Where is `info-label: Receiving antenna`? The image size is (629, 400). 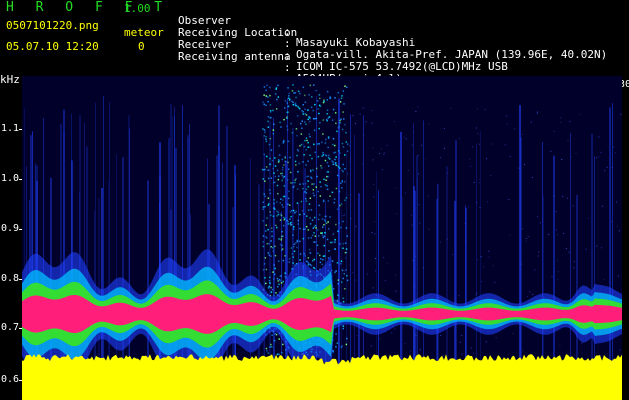
info-label: Receiving antenna is located at coordinates (234, 56).